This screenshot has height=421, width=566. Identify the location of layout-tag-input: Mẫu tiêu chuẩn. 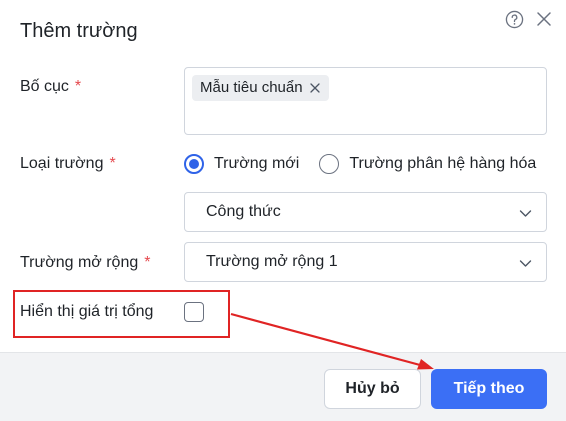
(365, 101).